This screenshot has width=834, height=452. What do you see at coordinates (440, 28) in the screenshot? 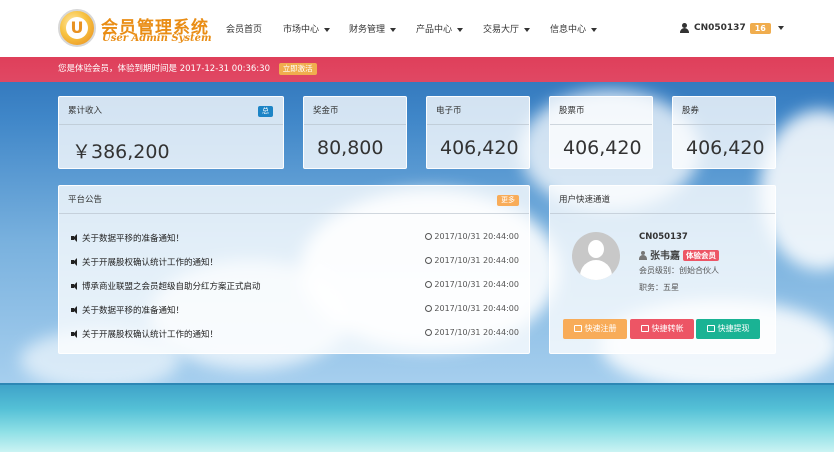
I see `nav-products: 产品中心` at bounding box center [440, 28].